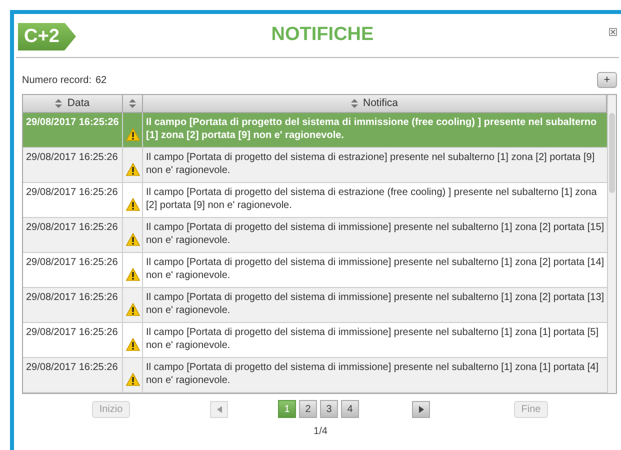  I want to click on right-triangle-icon, so click(421, 409).